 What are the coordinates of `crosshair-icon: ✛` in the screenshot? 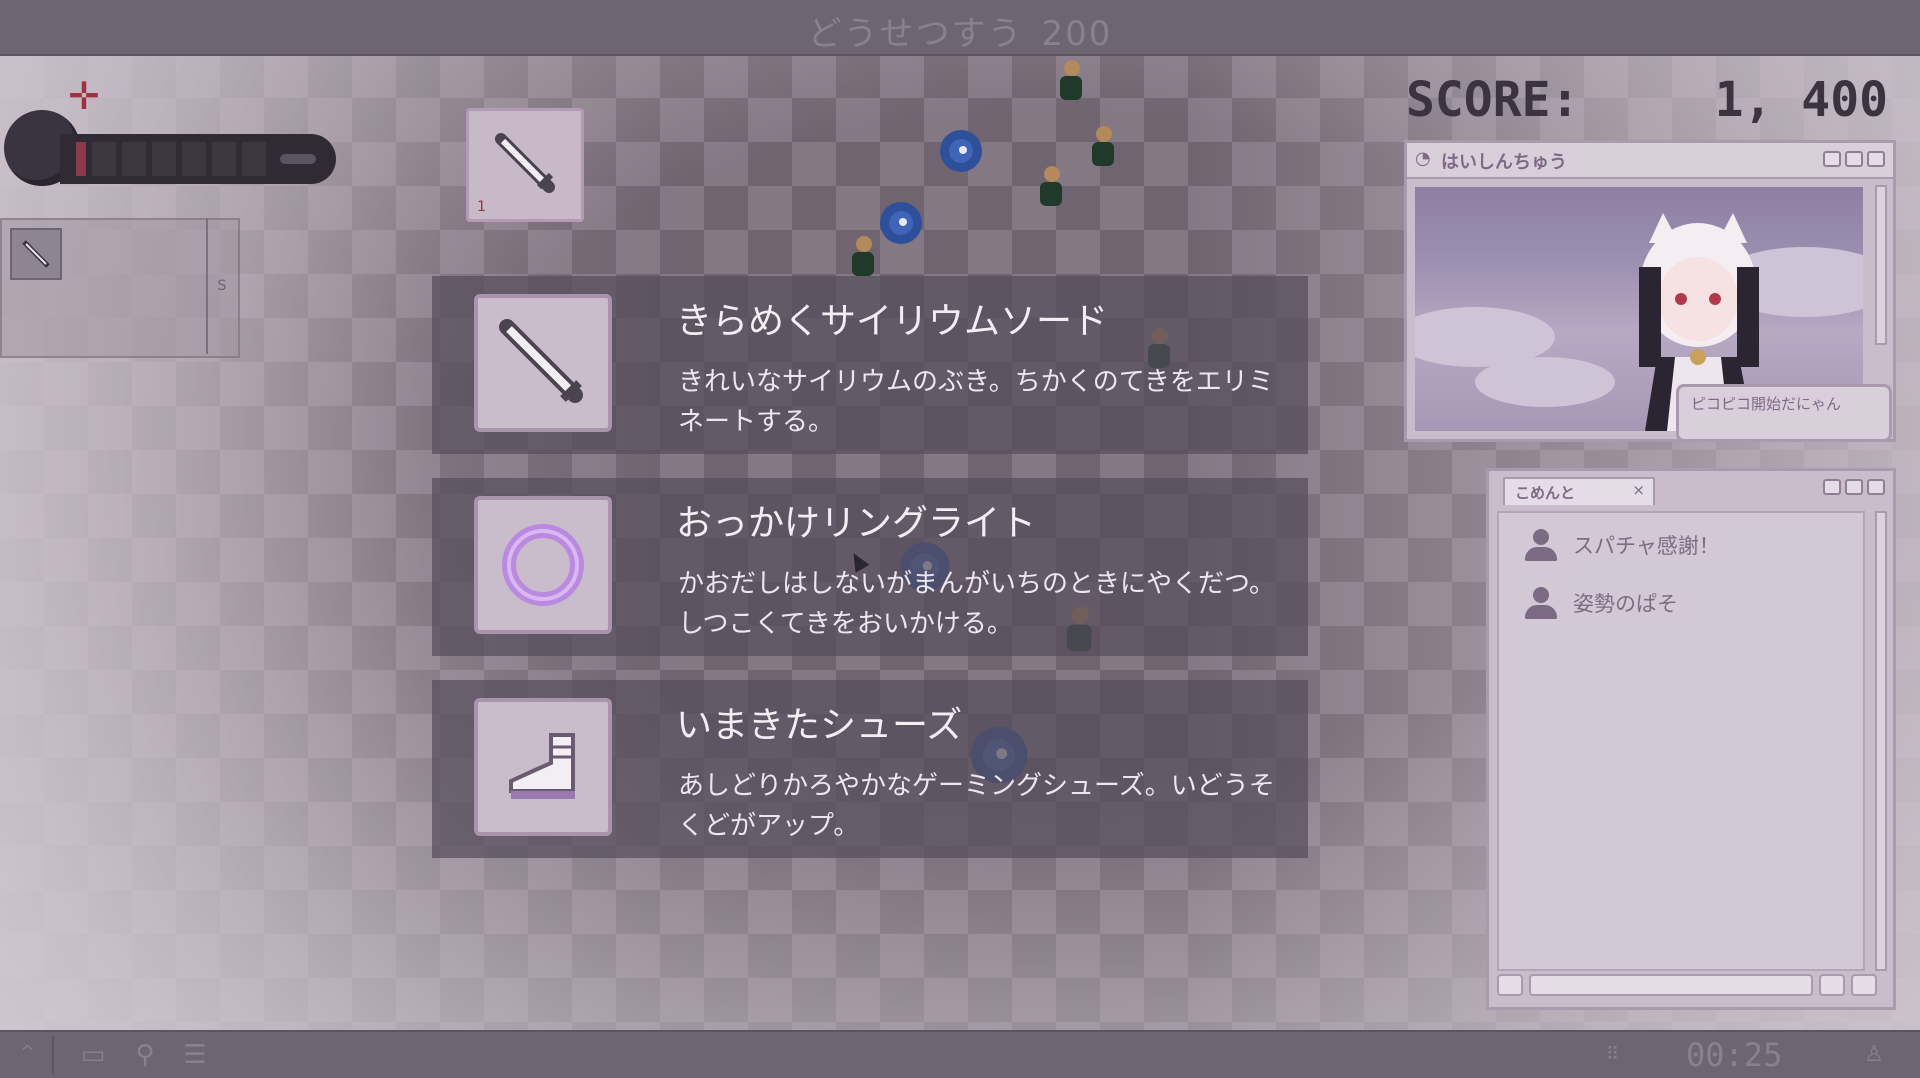 It's located at (84, 96).